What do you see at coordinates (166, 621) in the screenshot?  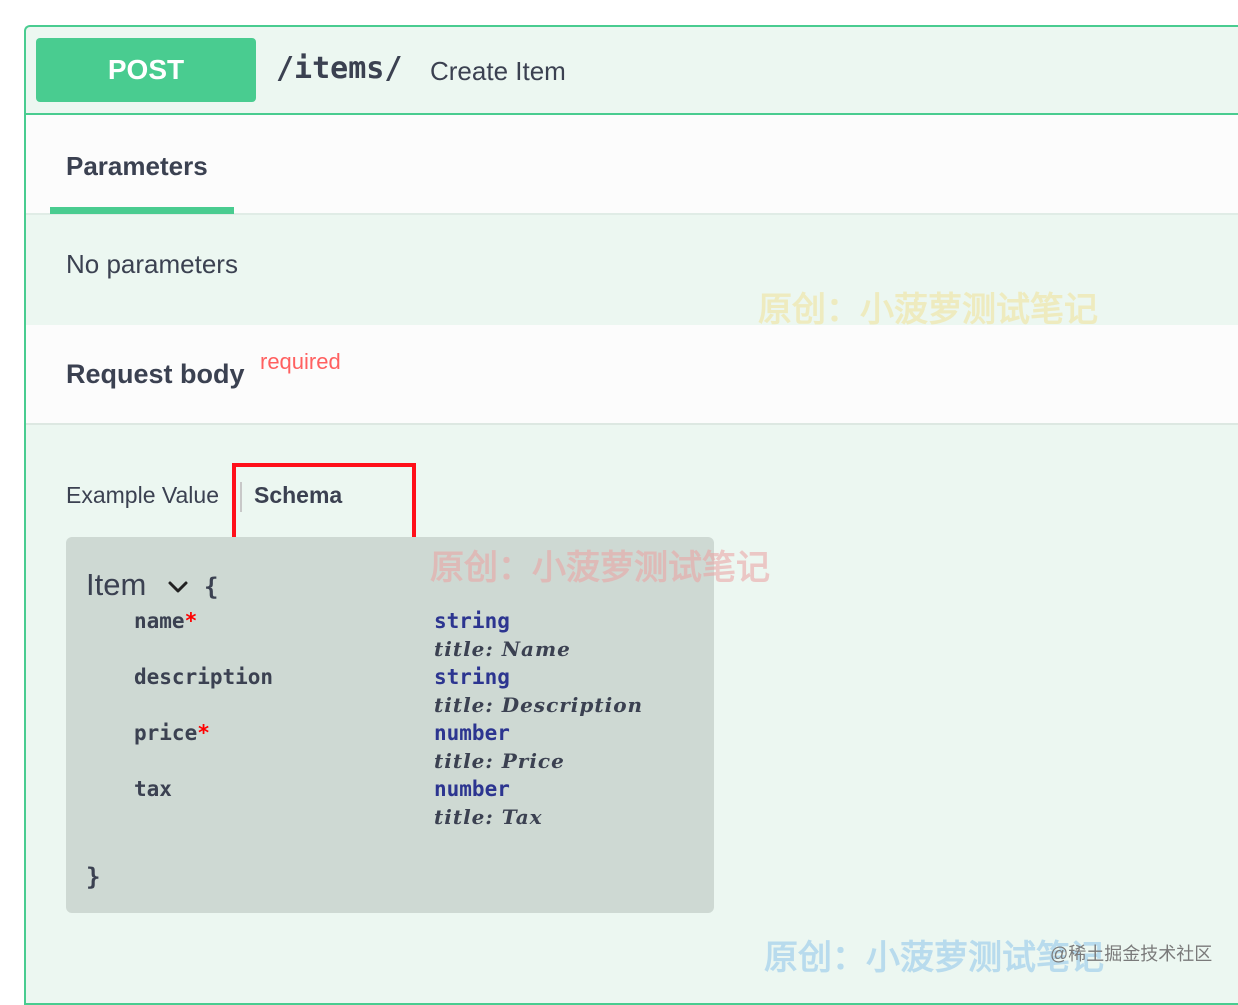 I see `property-name: name*` at bounding box center [166, 621].